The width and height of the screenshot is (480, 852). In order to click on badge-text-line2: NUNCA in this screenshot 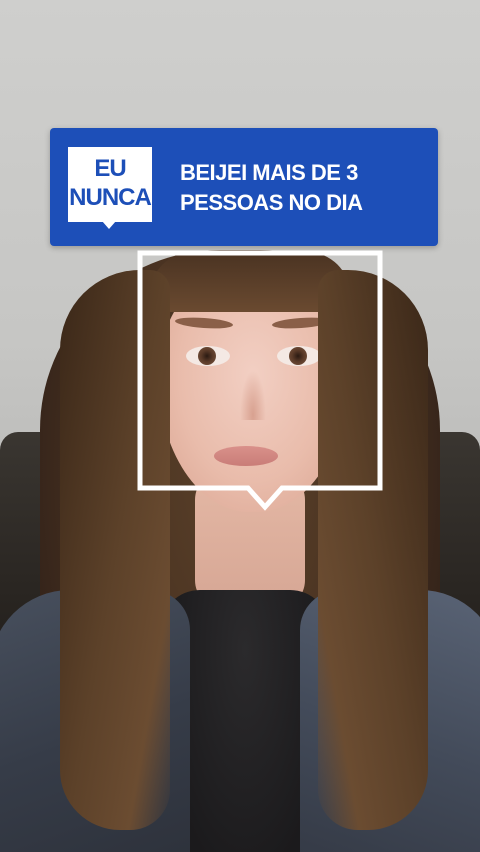, I will do `click(110, 197)`.